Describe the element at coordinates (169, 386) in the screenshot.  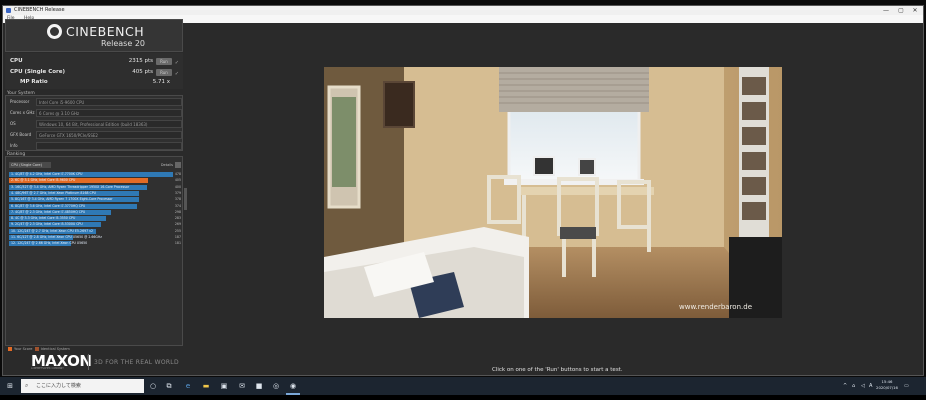
I see `task-view-icon: ⧉` at that location.